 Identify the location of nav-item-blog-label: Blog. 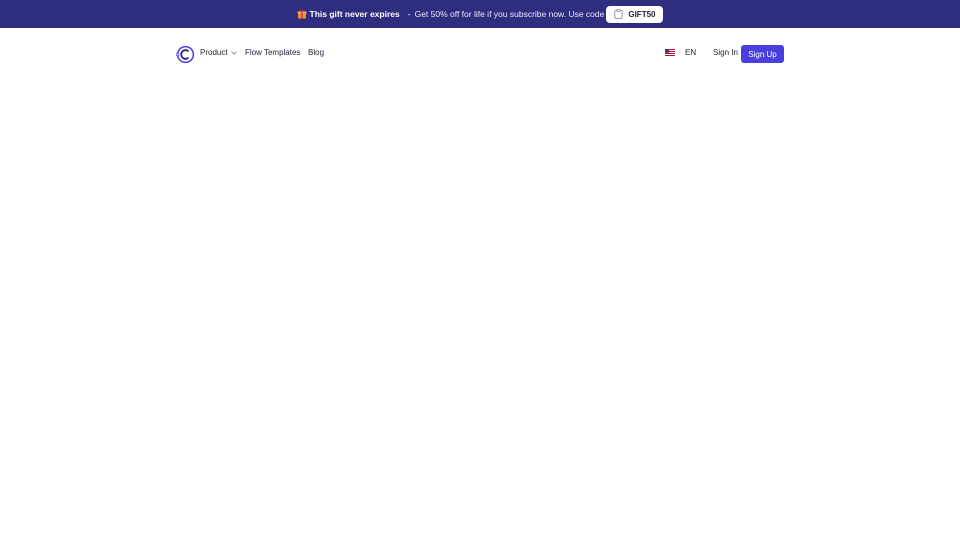
(316, 52).